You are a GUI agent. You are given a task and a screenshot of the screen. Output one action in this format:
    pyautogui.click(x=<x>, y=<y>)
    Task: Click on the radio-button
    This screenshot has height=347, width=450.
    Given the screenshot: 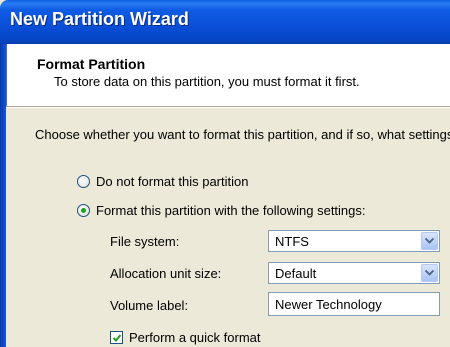 What is the action you would take?
    pyautogui.click(x=83, y=181)
    